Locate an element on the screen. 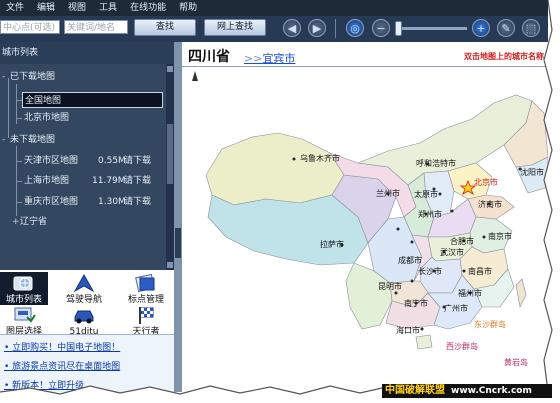  watermark-url: www.Cncrk.com is located at coordinates (491, 391).